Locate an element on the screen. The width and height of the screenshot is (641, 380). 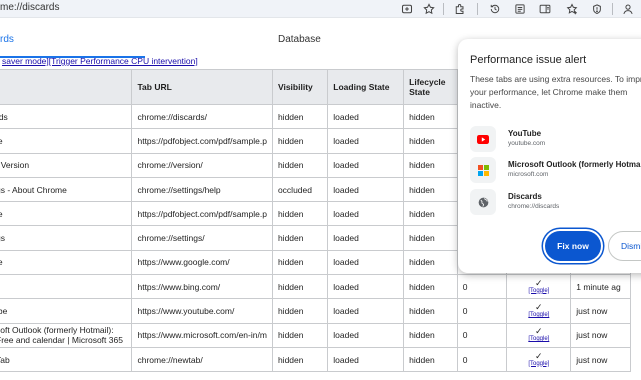
reading-list-icon is located at coordinates (520, 9).